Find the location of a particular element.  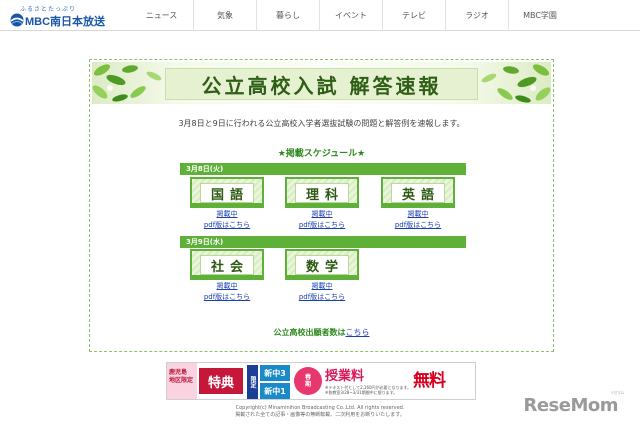

subject-name: 社会 is located at coordinates (227, 265).